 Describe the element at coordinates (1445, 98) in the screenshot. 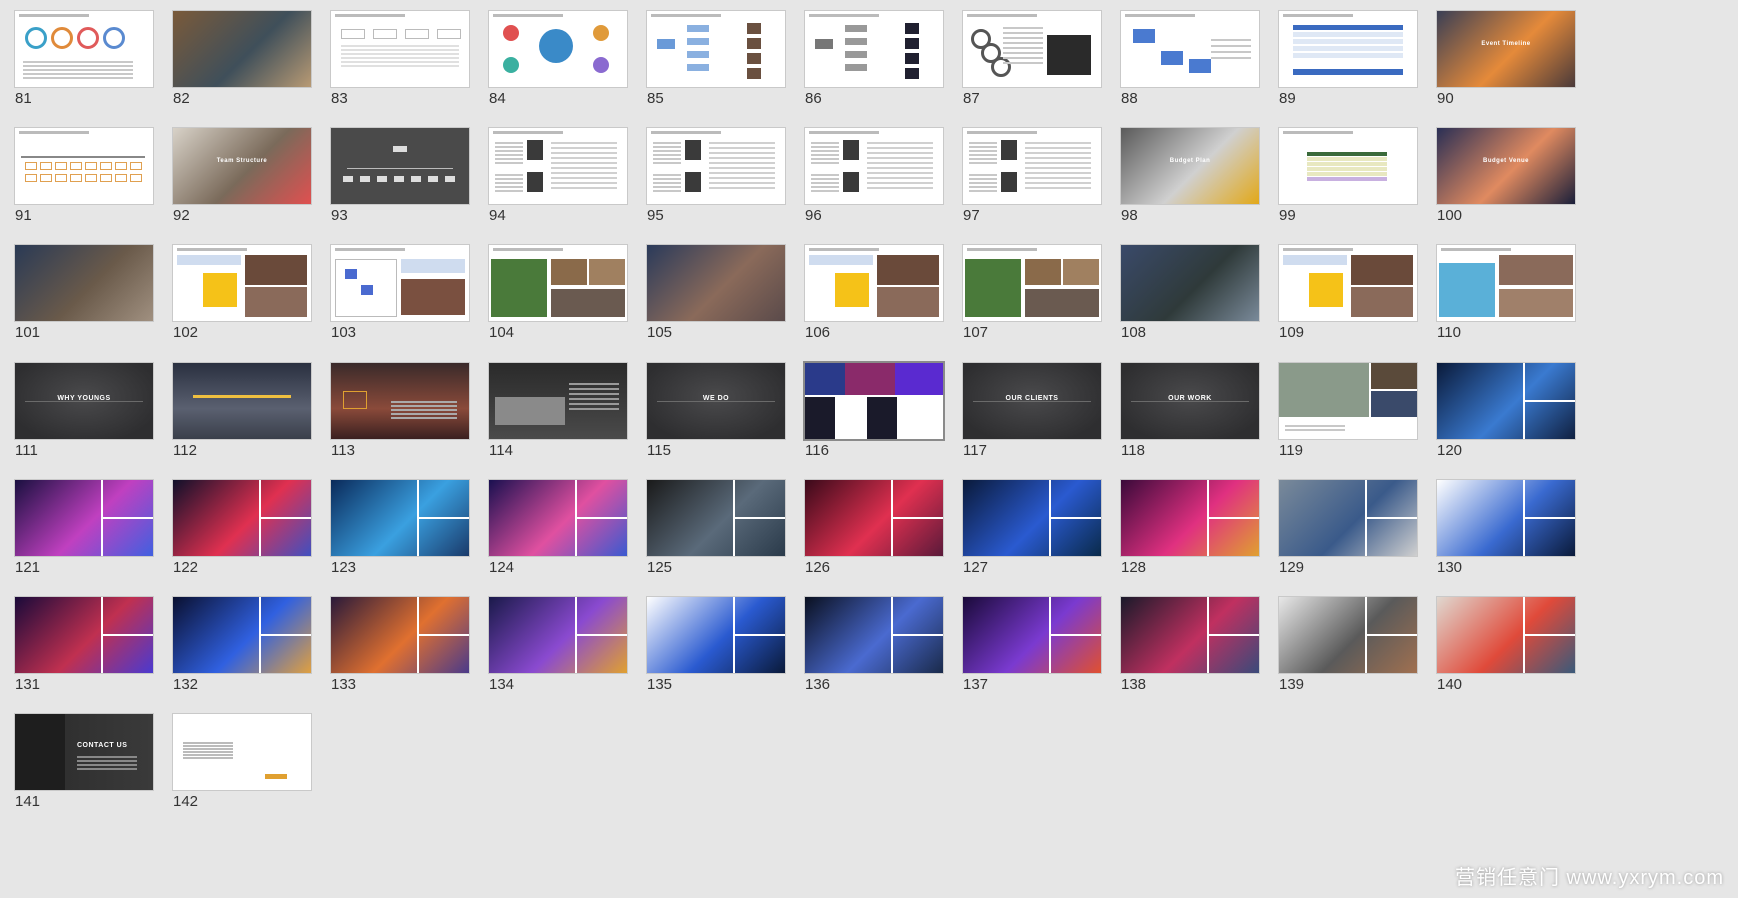

I see `slide-number: 90` at that location.